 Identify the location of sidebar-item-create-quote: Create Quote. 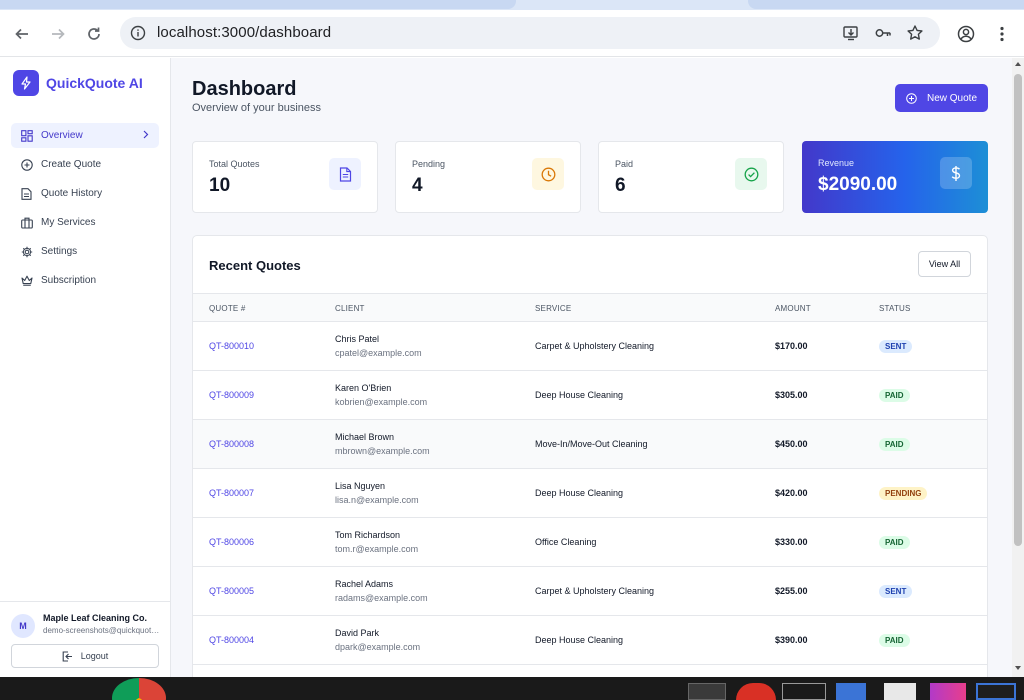
(85, 164).